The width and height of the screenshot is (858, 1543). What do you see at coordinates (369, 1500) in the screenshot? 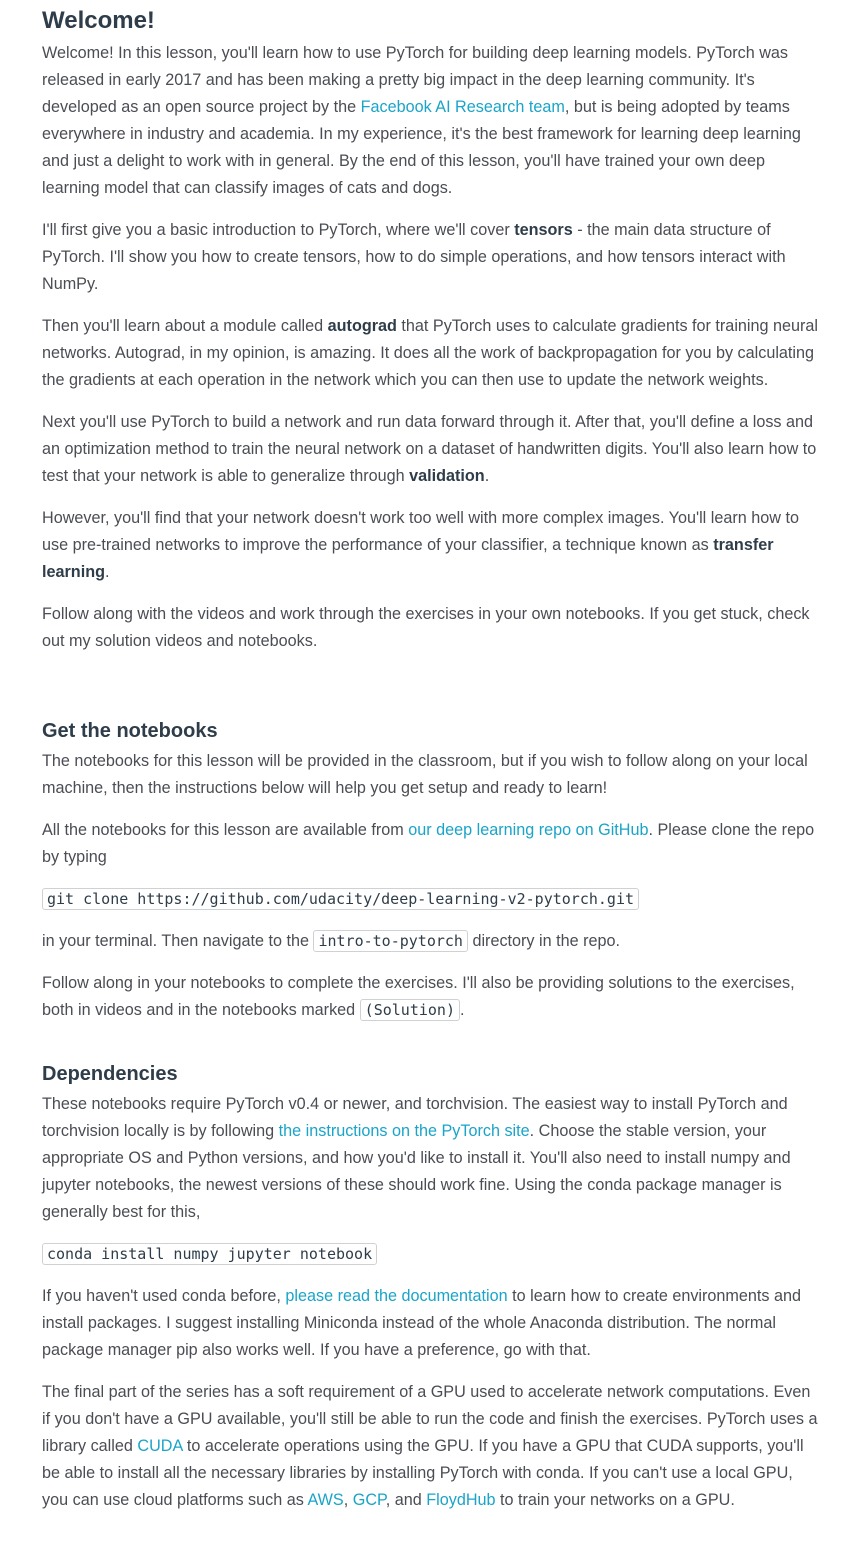
I see `gcp-link: GCP` at bounding box center [369, 1500].